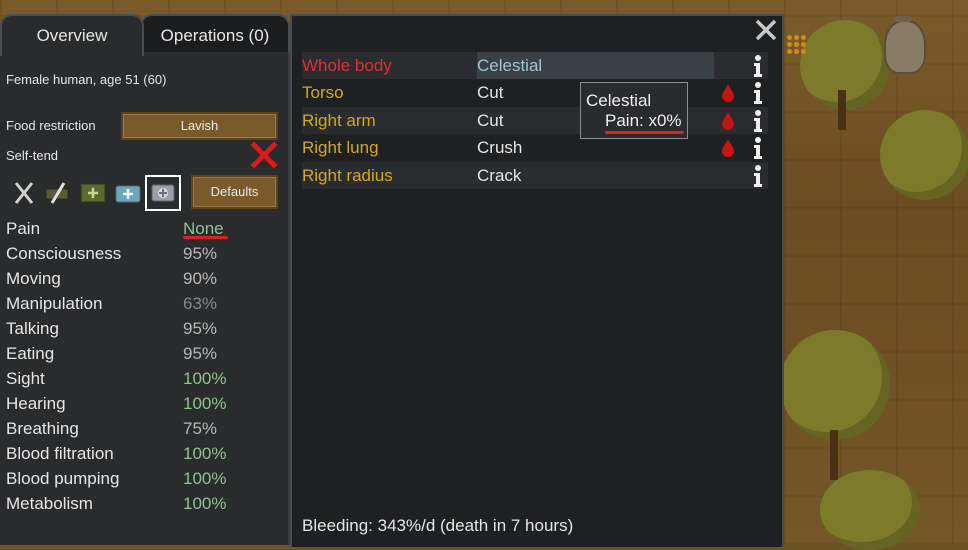  I want to click on no-care-icon, so click(24, 193).